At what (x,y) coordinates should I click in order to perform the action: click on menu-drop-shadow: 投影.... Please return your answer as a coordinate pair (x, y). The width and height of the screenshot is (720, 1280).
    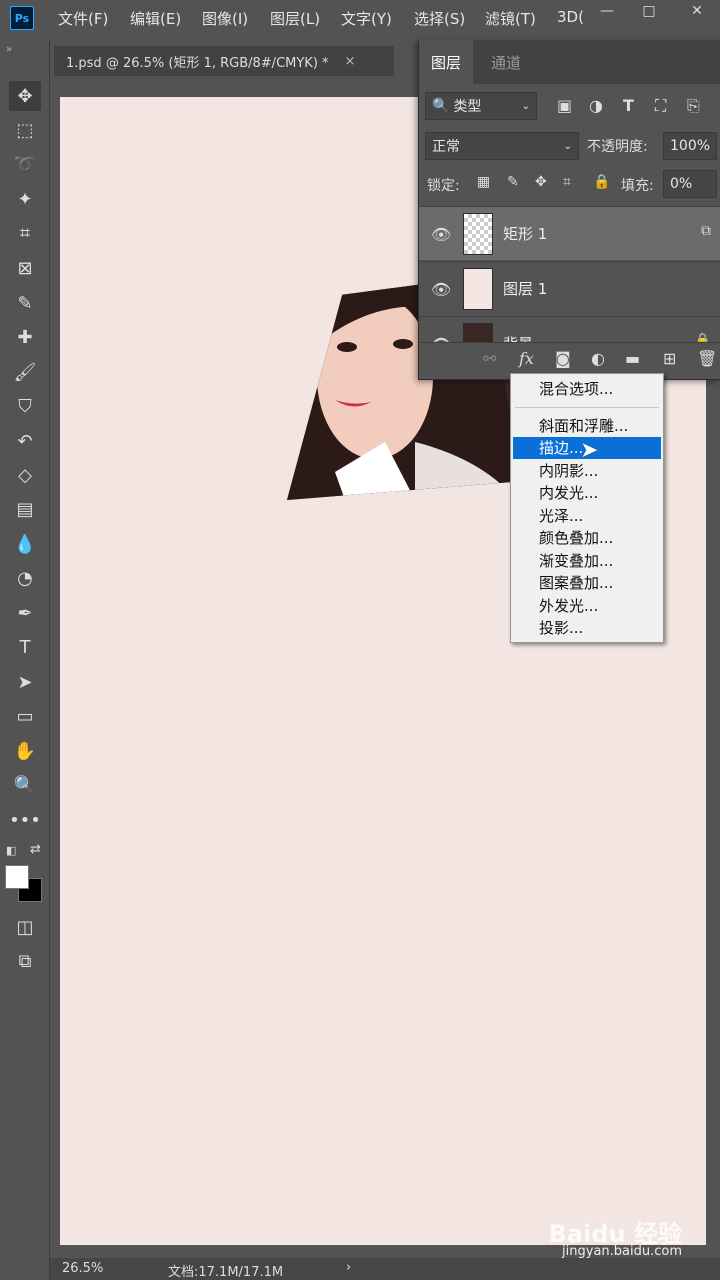
    Looking at the image, I should click on (587, 628).